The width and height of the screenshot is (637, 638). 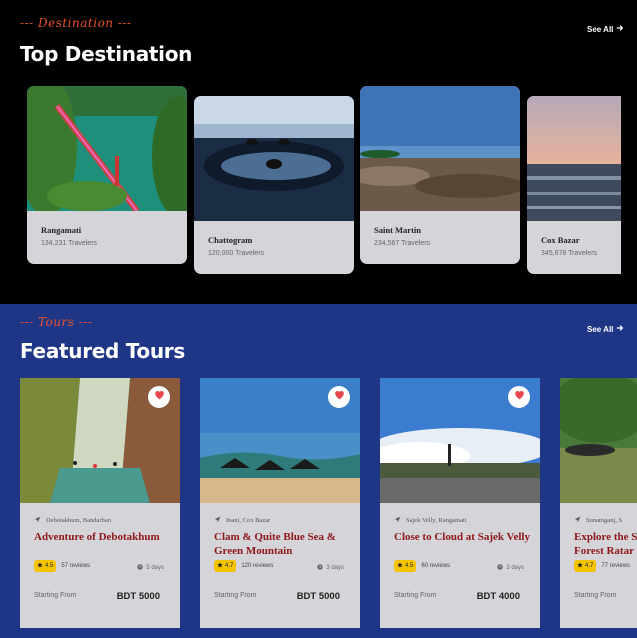 I want to click on review-count: 120 reviews, so click(x=257, y=566).